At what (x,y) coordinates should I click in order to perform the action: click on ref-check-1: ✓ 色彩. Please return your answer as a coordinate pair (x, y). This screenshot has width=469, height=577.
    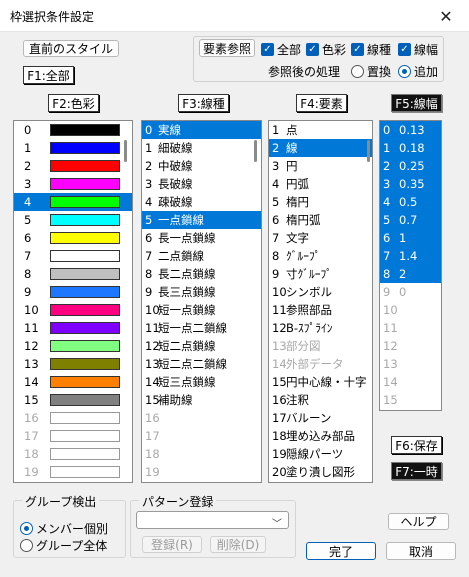
    Looking at the image, I should click on (326, 49).